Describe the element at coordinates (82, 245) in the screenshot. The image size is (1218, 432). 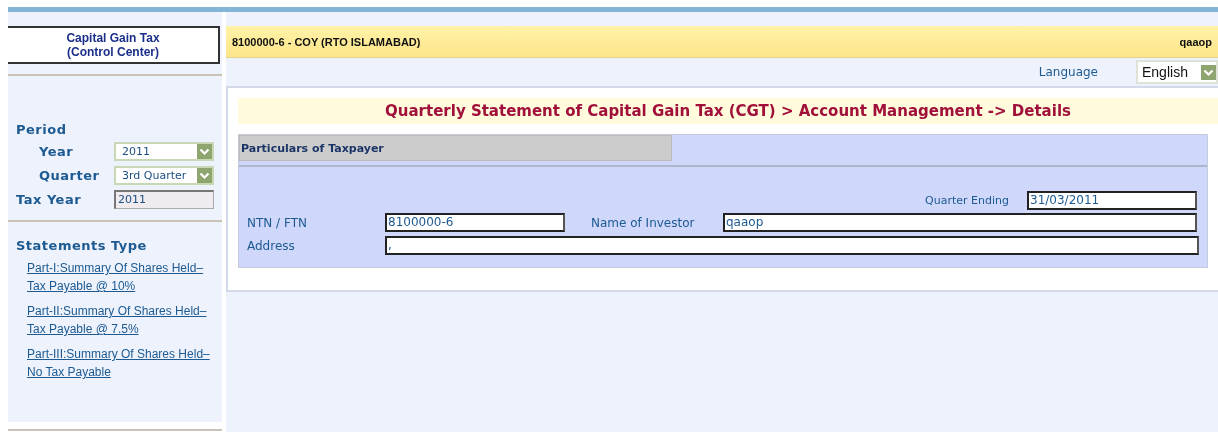
I see `section-heading: Statements Type` at that location.